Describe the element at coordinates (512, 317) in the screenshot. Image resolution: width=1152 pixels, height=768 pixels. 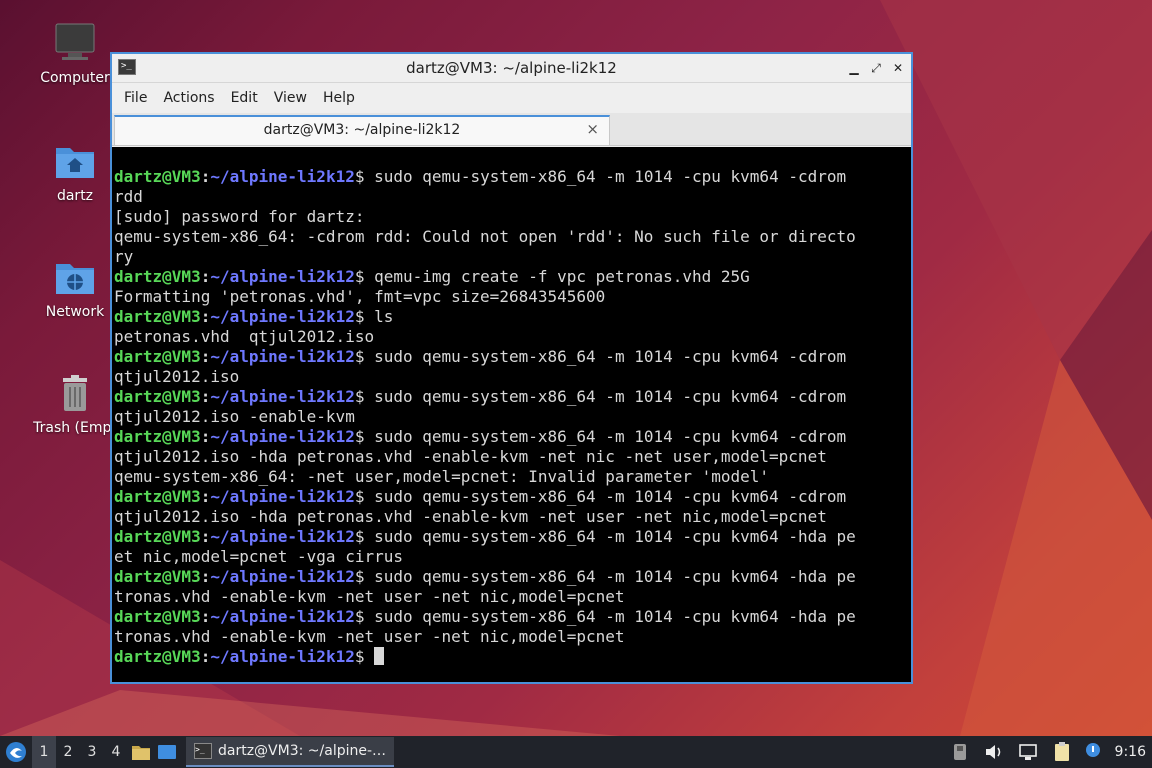
I see `terminal-prompt-line: dartz@VM3:~/alpine-li2k12$ ls` at that location.